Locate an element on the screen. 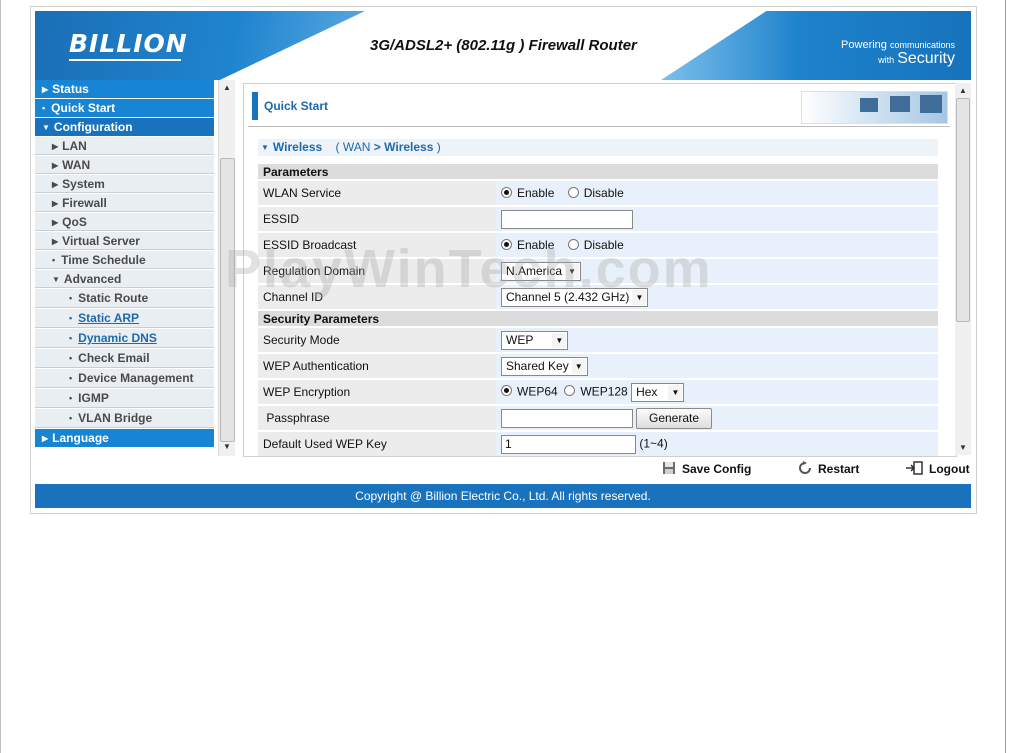 The image size is (1022, 753). nav-device-management: • Device Management is located at coordinates (124, 378).